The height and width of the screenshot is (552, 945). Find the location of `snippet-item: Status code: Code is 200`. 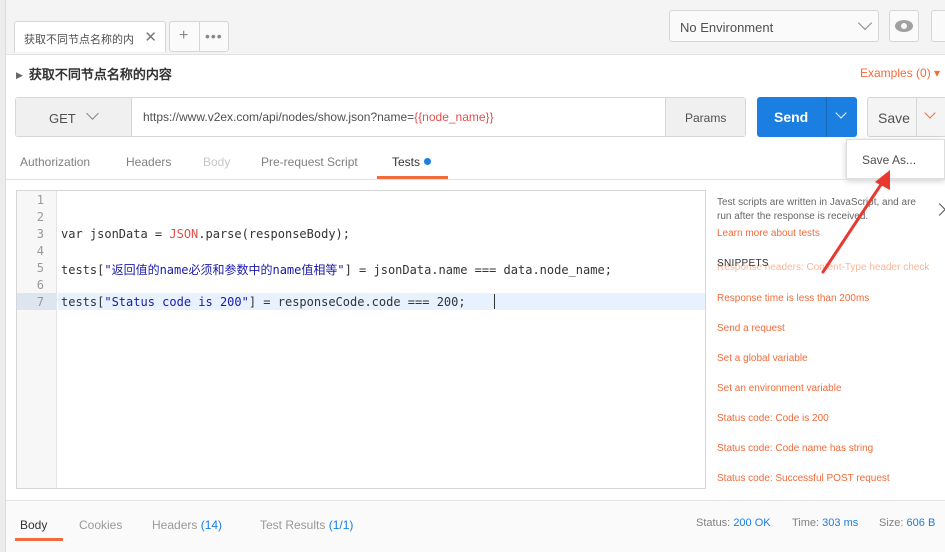

snippet-item: Status code: Code is 200 is located at coordinates (773, 418).